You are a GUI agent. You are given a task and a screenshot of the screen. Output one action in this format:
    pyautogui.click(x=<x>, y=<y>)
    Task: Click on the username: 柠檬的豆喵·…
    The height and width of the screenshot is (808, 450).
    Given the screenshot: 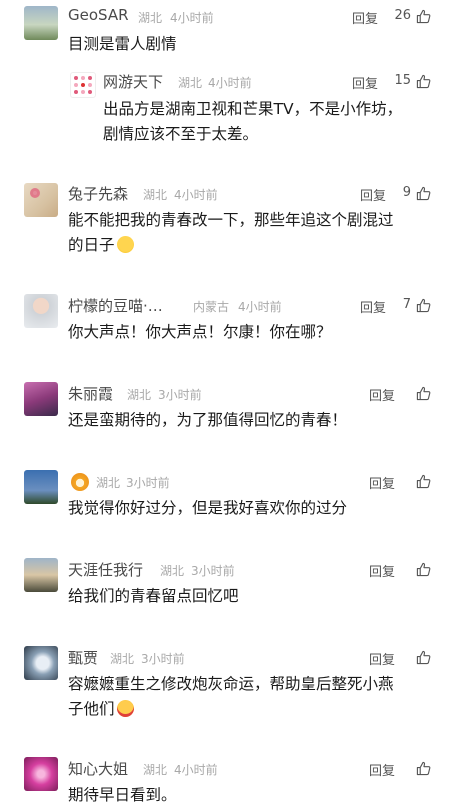 What is the action you would take?
    pyautogui.click(x=115, y=305)
    